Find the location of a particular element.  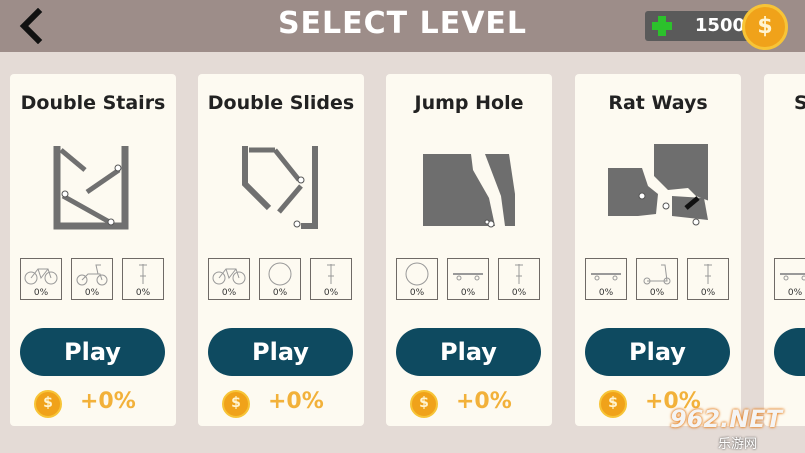

level-name: Double Slides is located at coordinates (281, 103).